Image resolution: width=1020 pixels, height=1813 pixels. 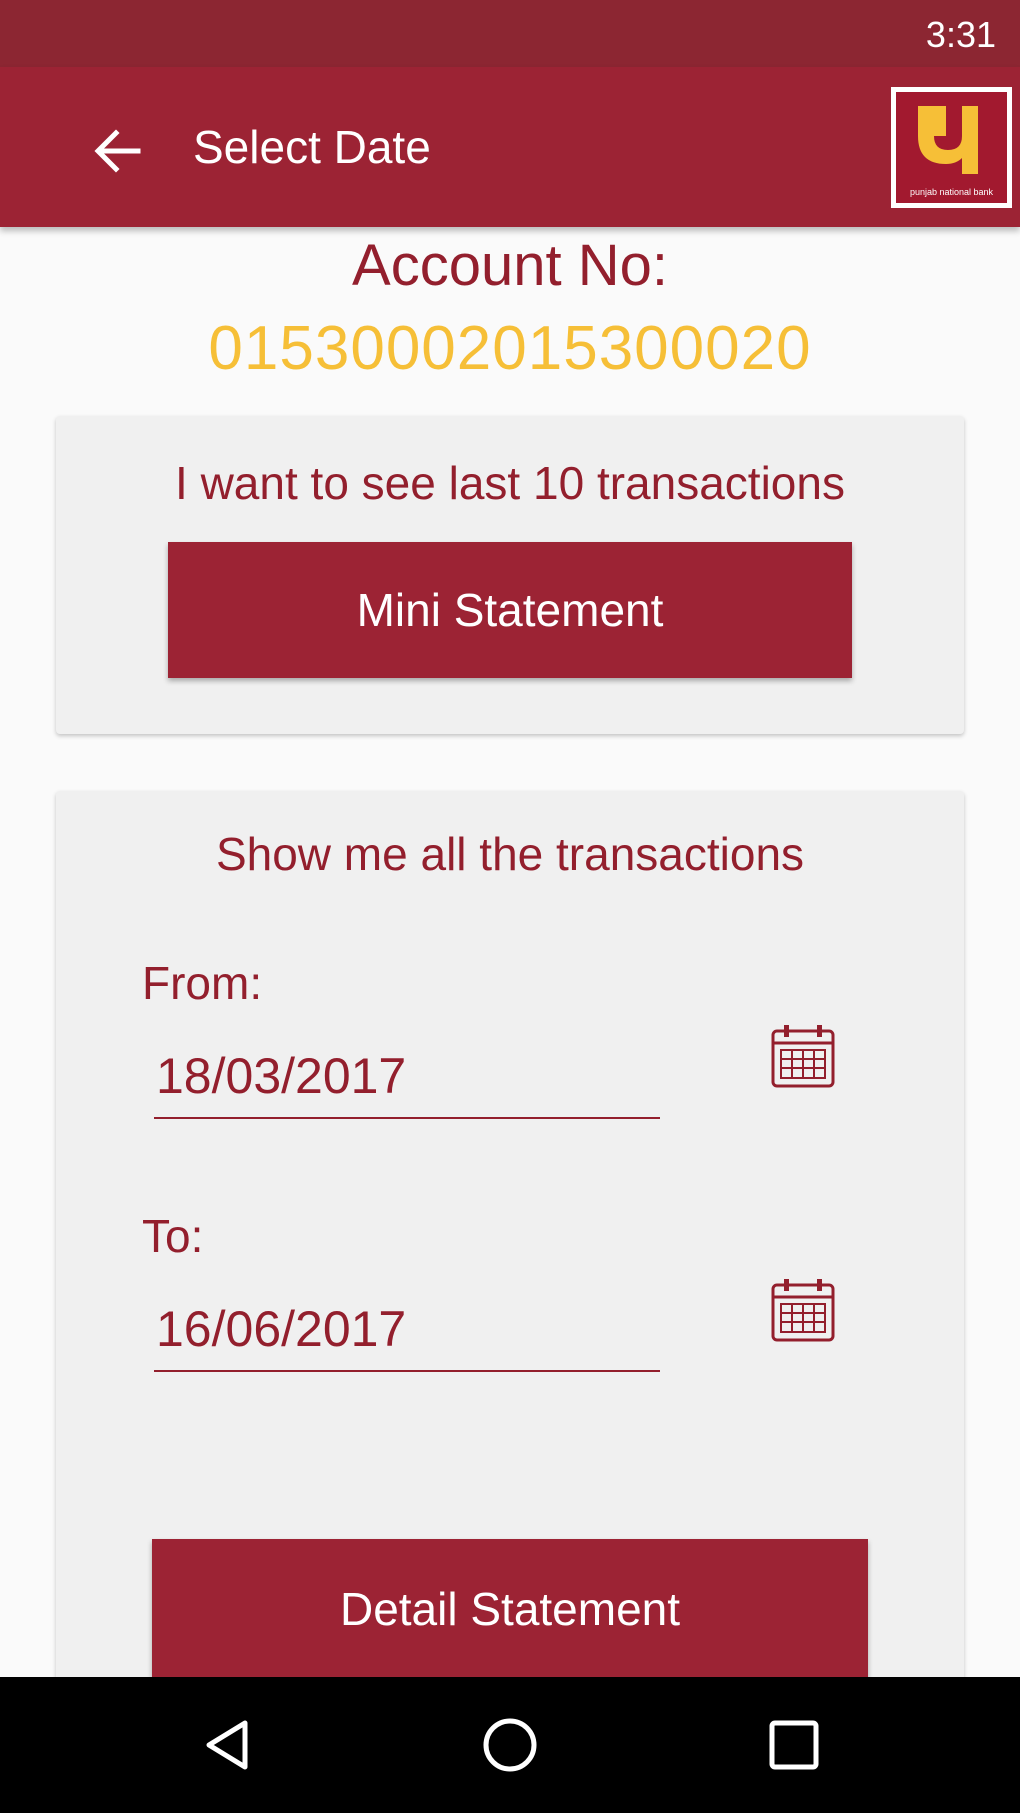 I want to click on status-bar: 3:31, so click(x=510, y=33).